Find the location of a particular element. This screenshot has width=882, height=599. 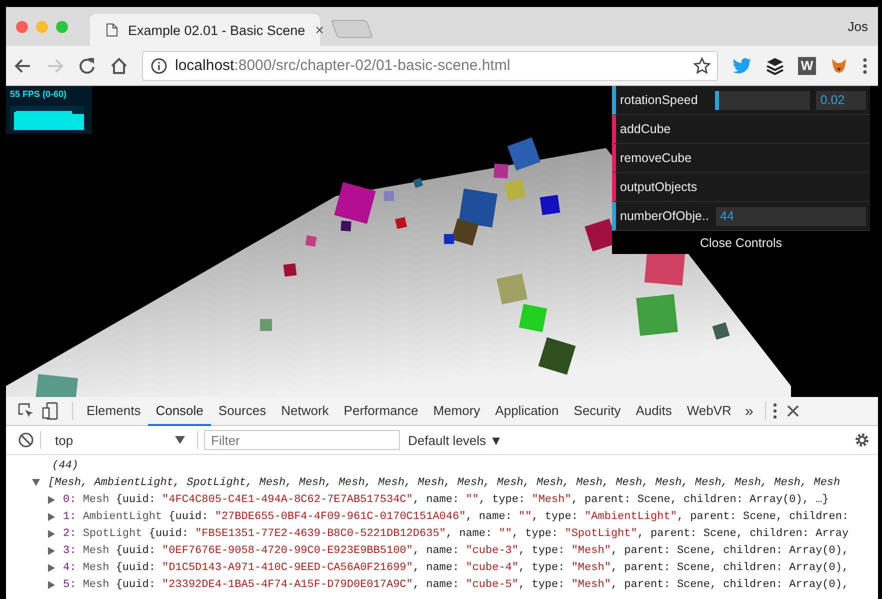

devtools-tab: Network is located at coordinates (305, 411).